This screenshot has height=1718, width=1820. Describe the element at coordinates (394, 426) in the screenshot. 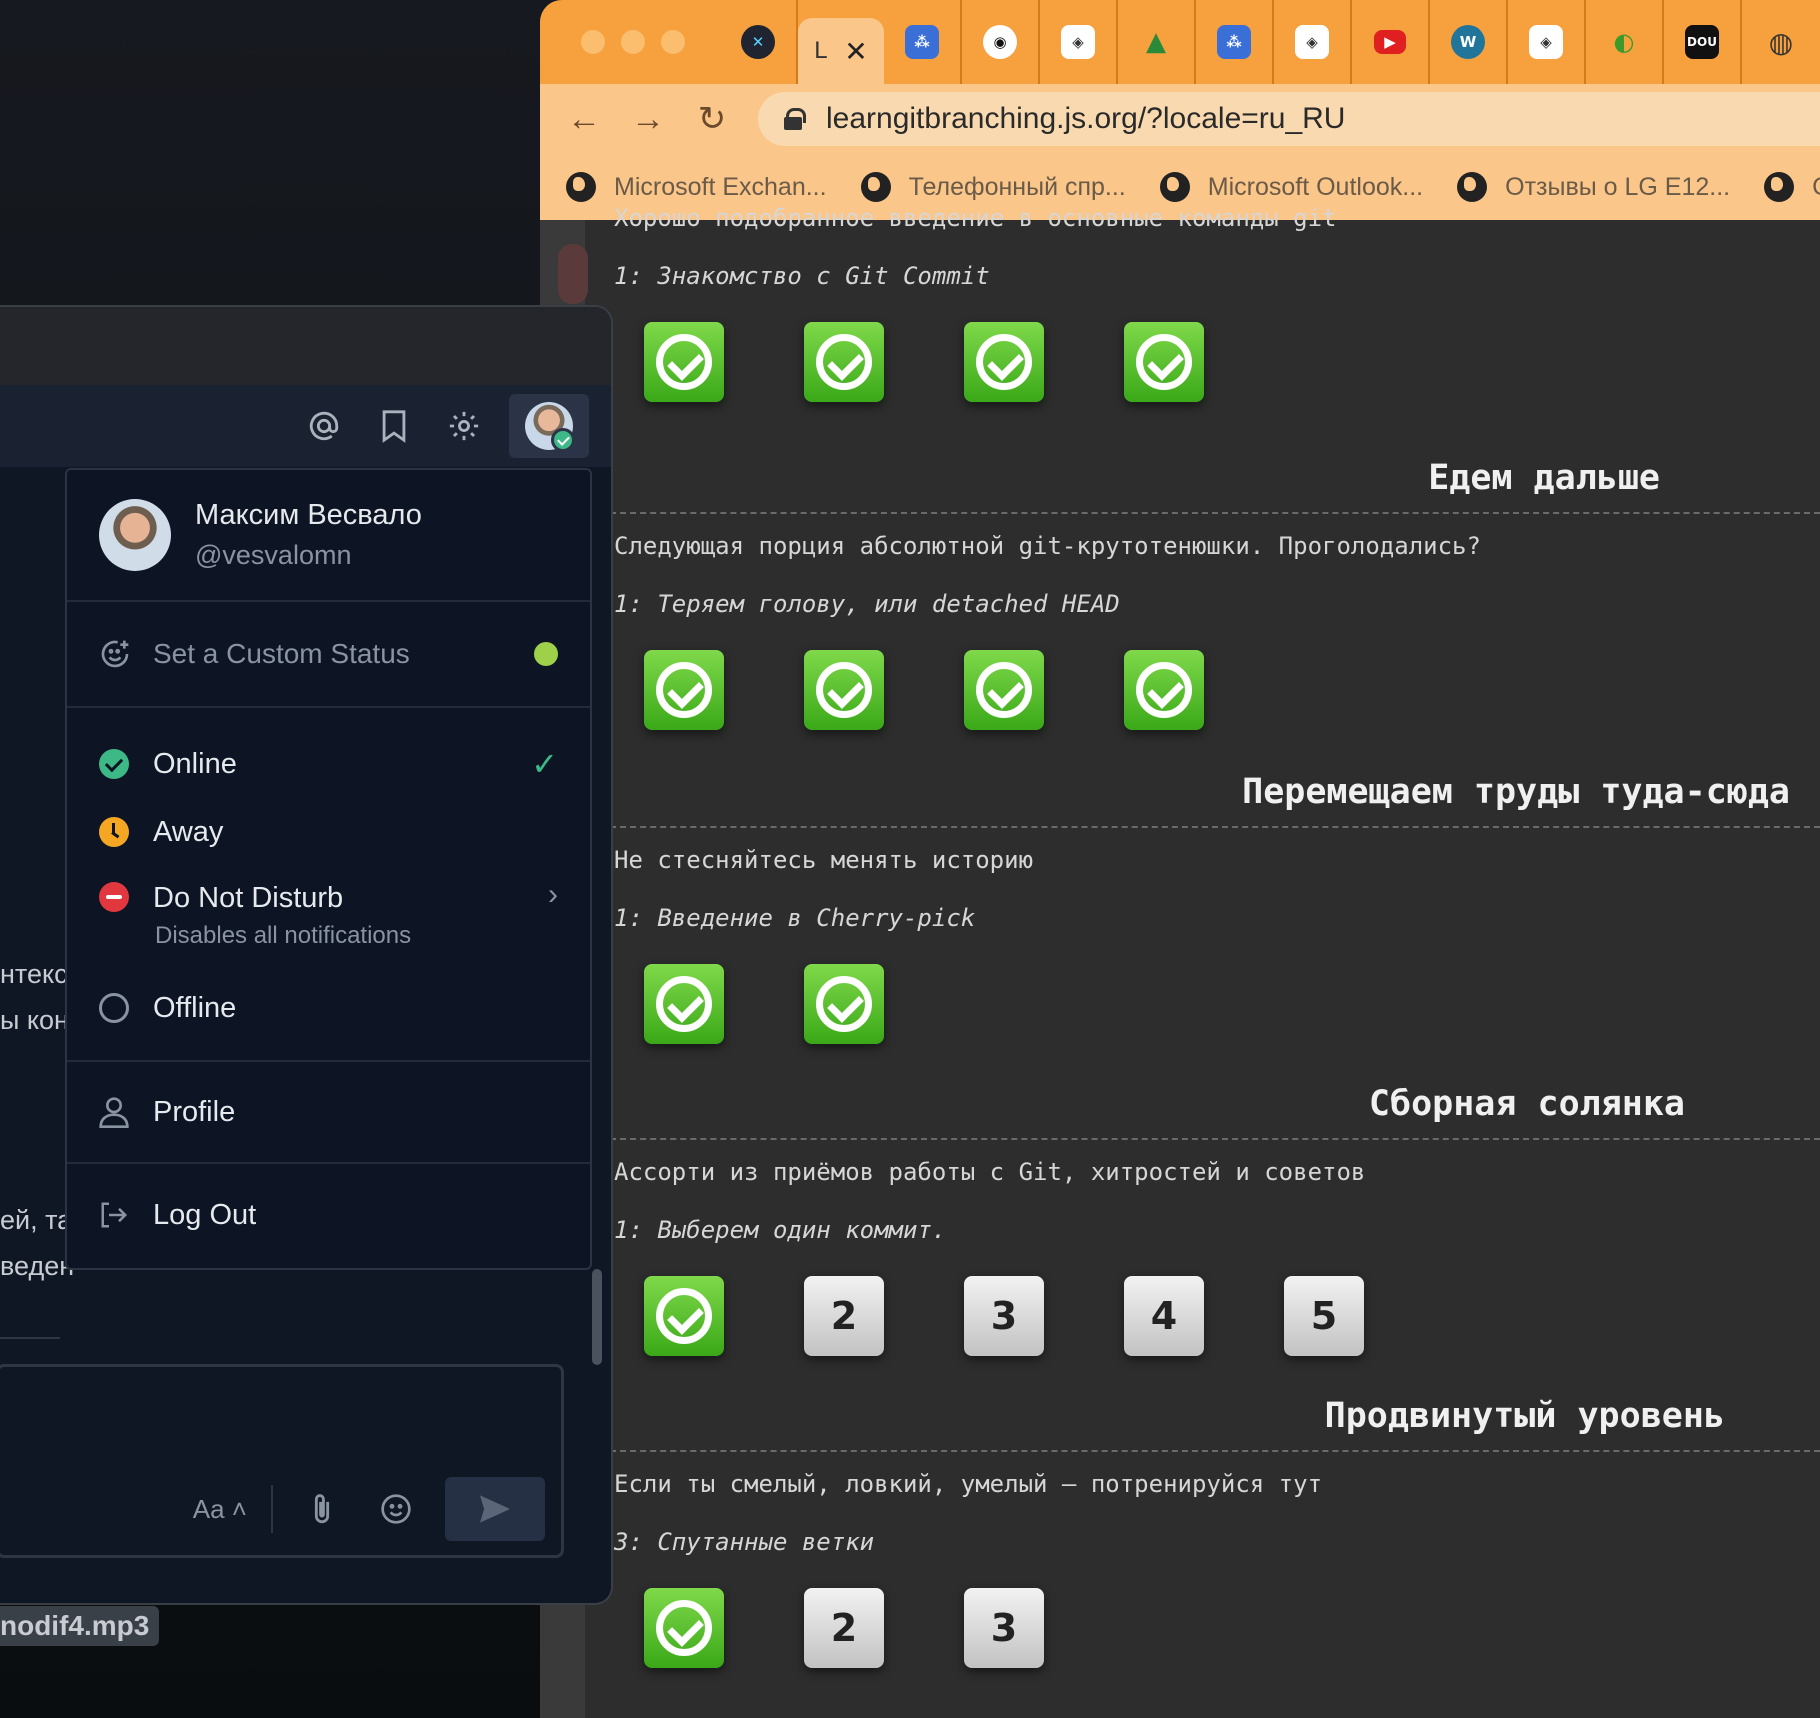

I see `saved-messages-icon` at that location.